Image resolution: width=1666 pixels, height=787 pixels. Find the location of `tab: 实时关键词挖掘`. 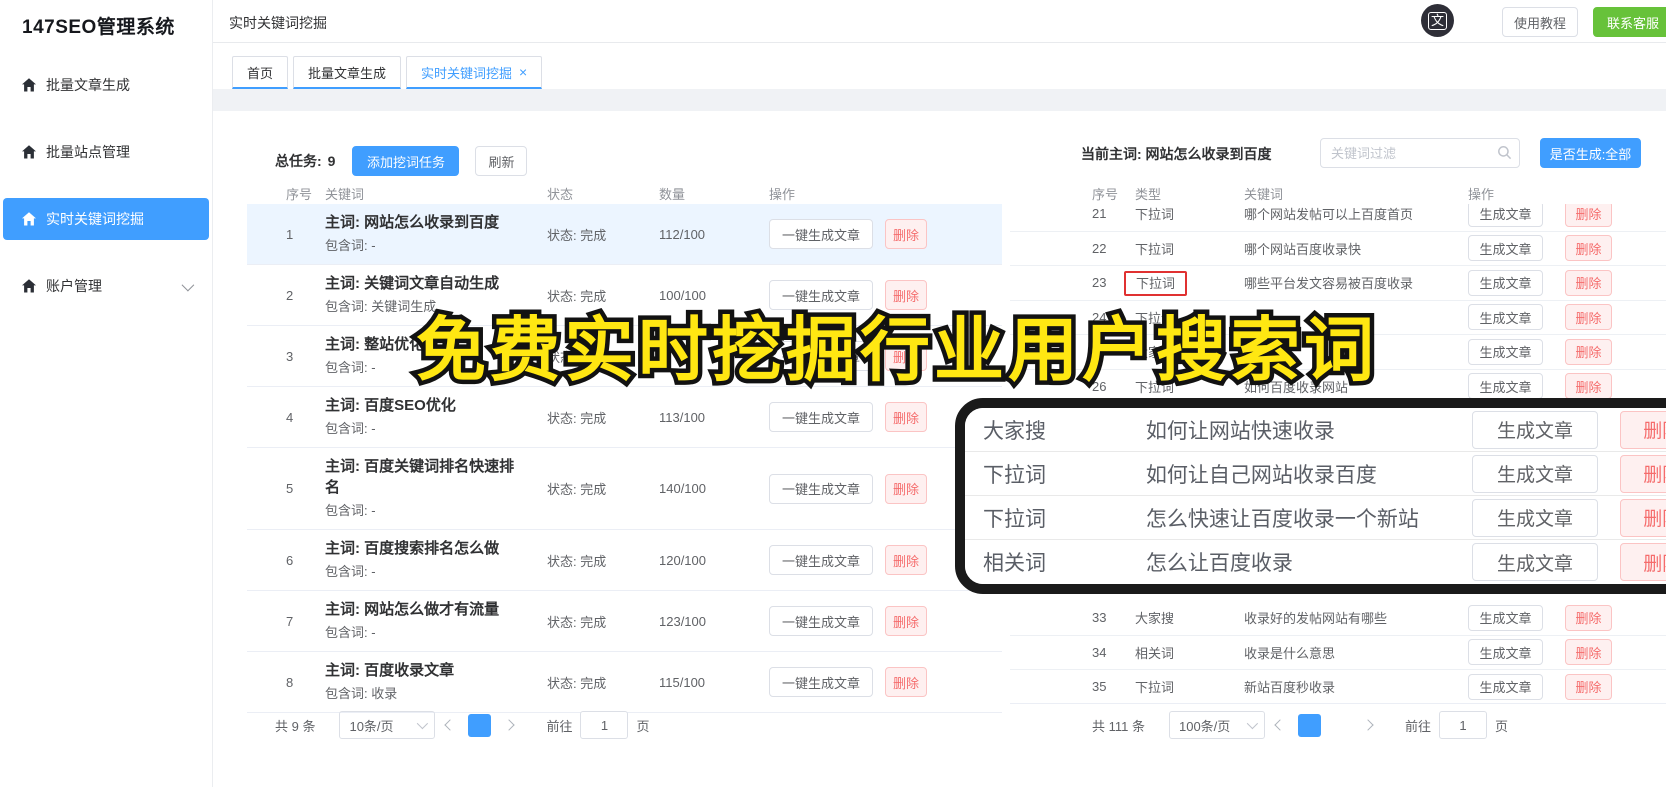

tab: 实时关键词挖掘 is located at coordinates (474, 72).